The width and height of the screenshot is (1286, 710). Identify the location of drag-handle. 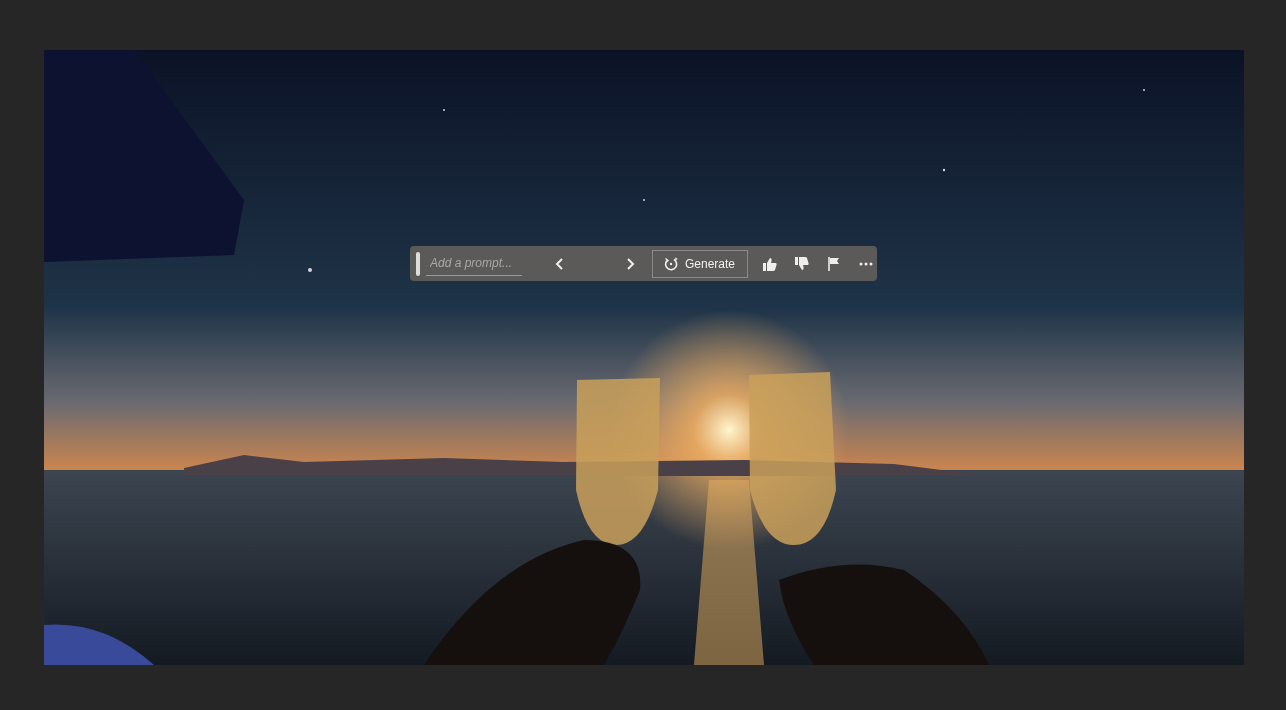
(418, 263).